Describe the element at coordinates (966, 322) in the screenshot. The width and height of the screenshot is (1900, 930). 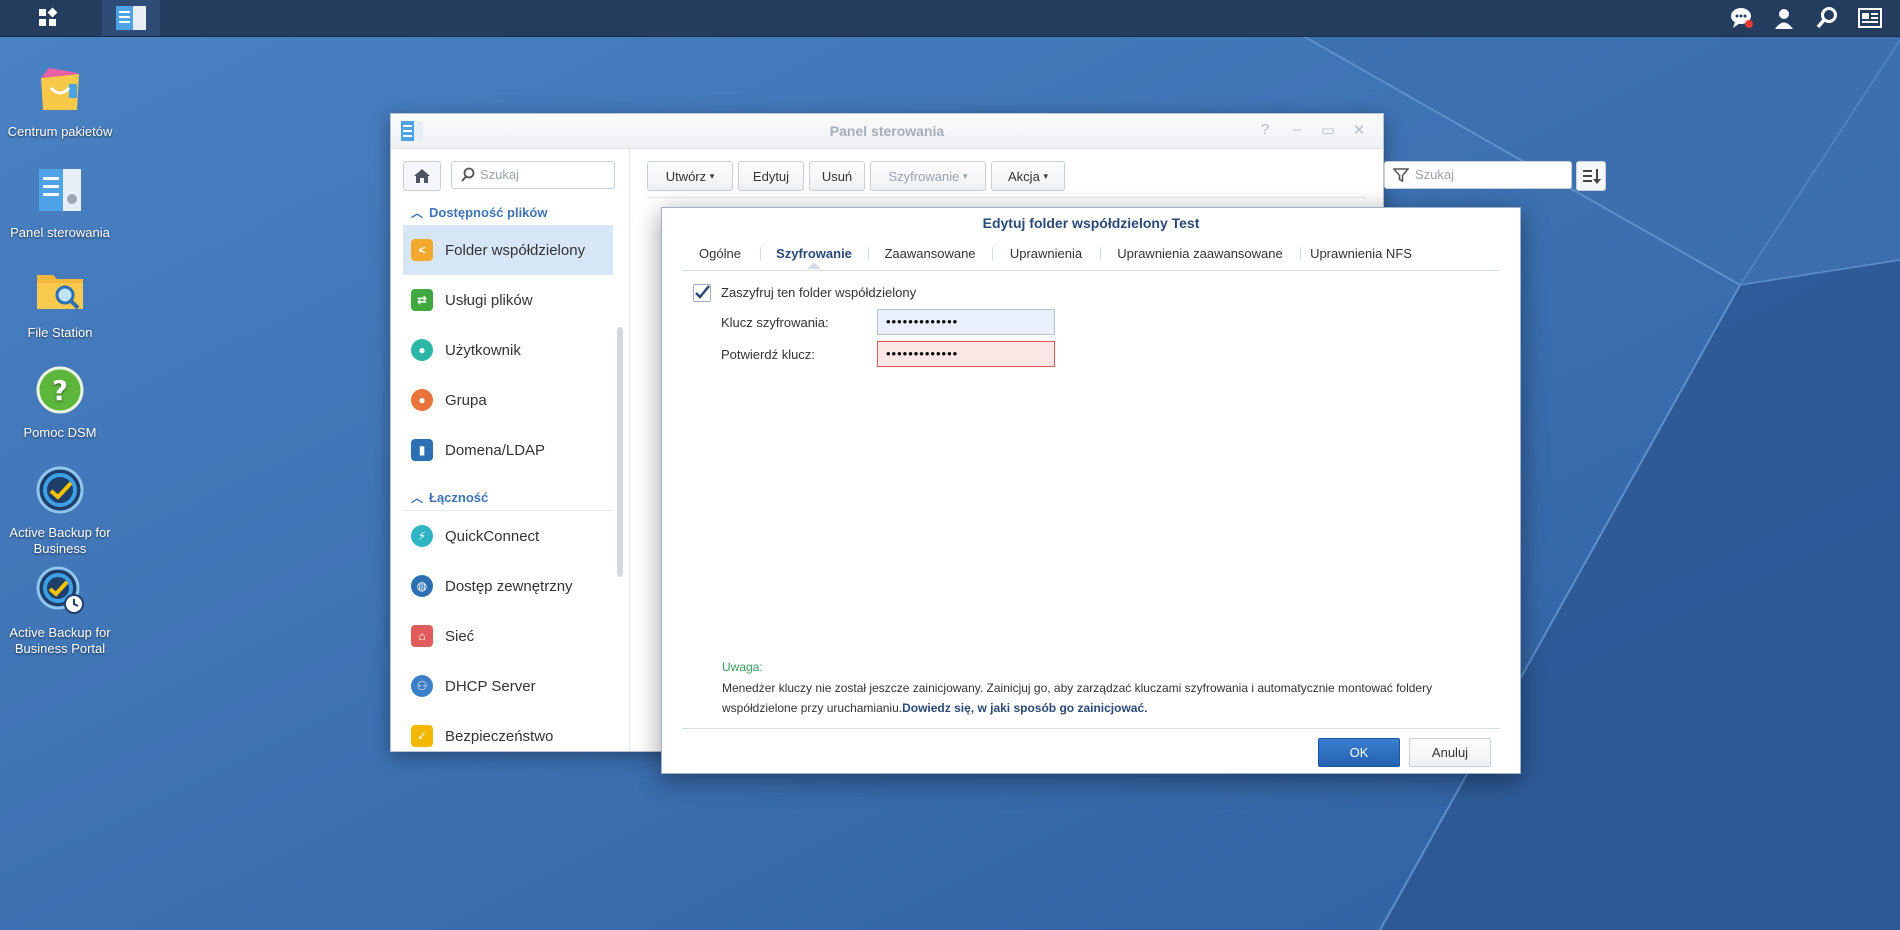
I see `encryption-key-input: •••••••••••••` at that location.